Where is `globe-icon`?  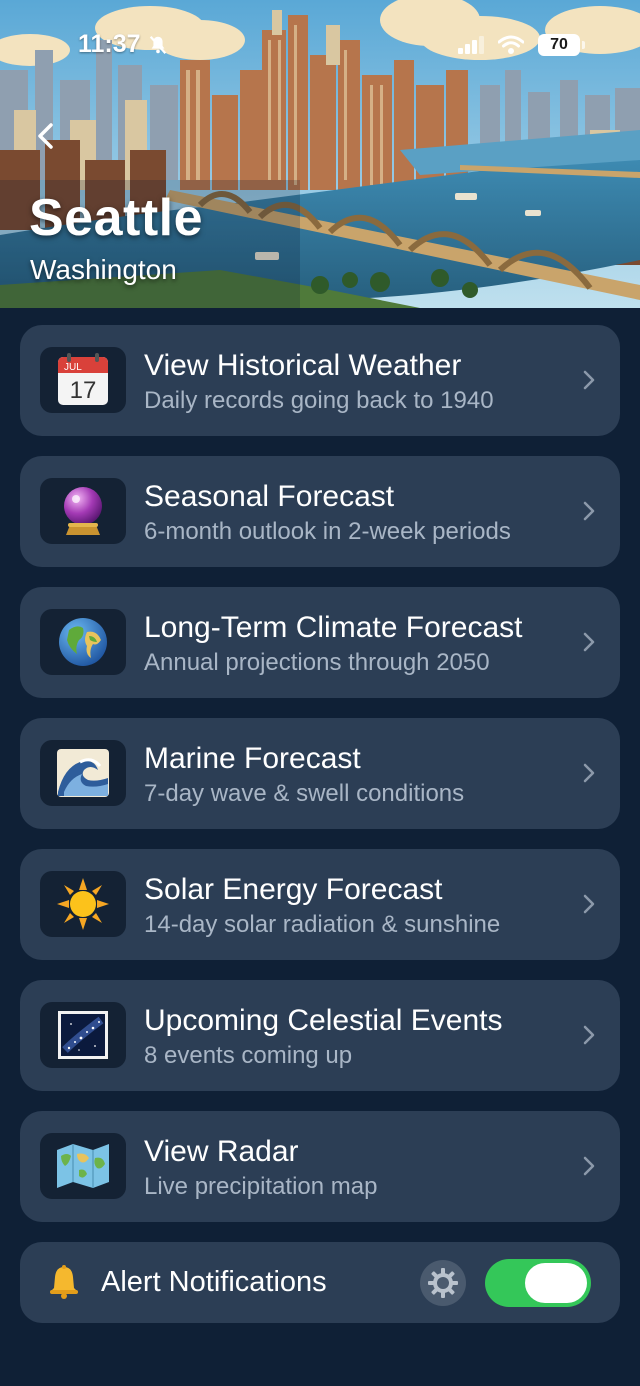 globe-icon is located at coordinates (83, 642).